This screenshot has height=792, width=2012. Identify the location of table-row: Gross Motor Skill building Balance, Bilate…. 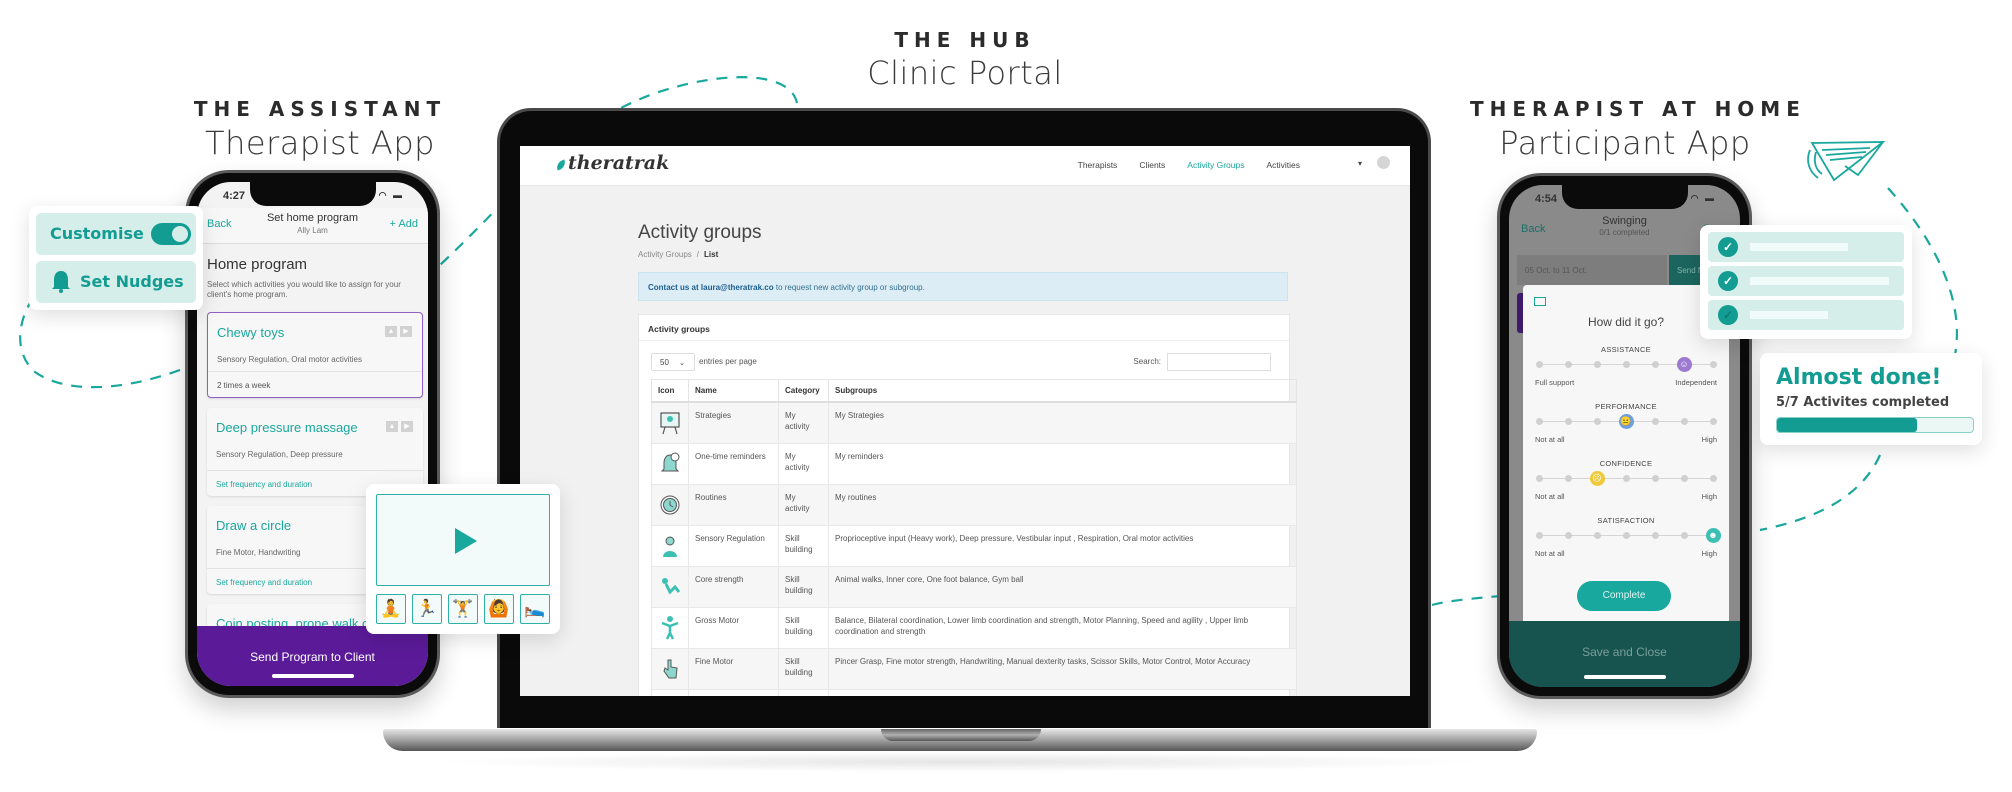
(974, 627).